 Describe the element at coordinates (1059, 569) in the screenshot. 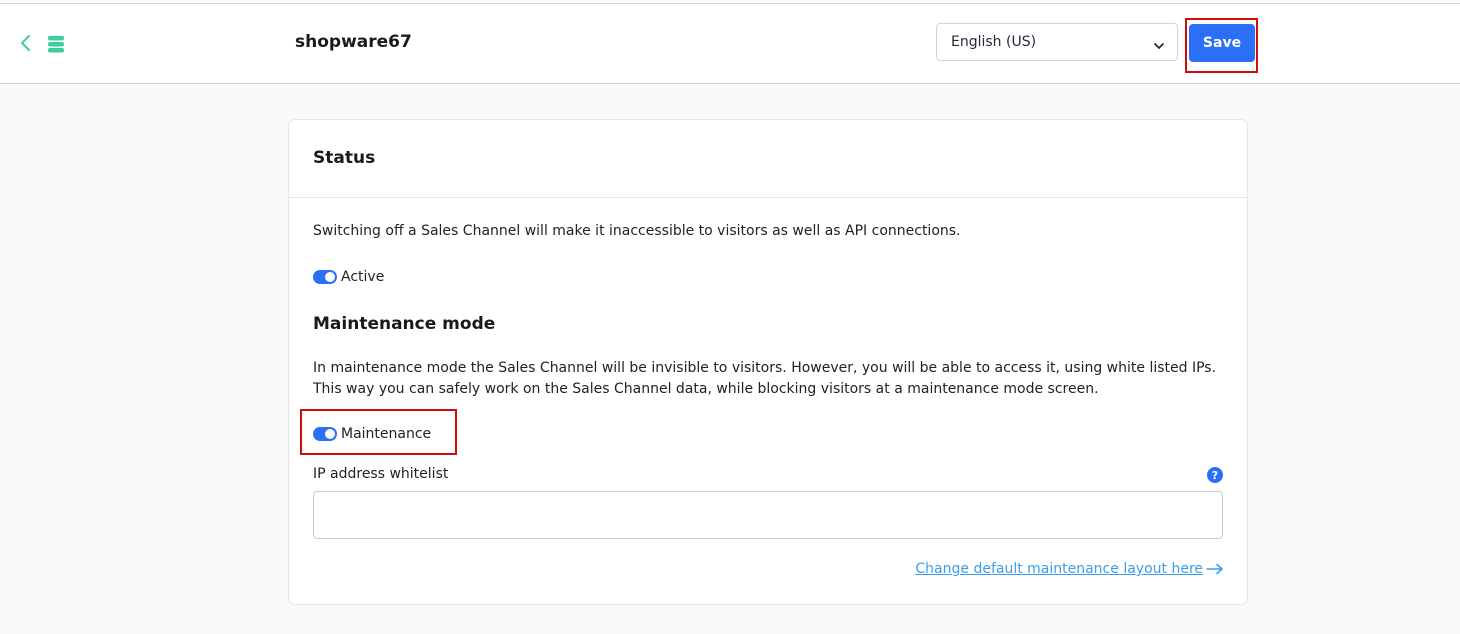

I see `change-maintenance-layout-link-text: Change default maintenance layout here` at that location.